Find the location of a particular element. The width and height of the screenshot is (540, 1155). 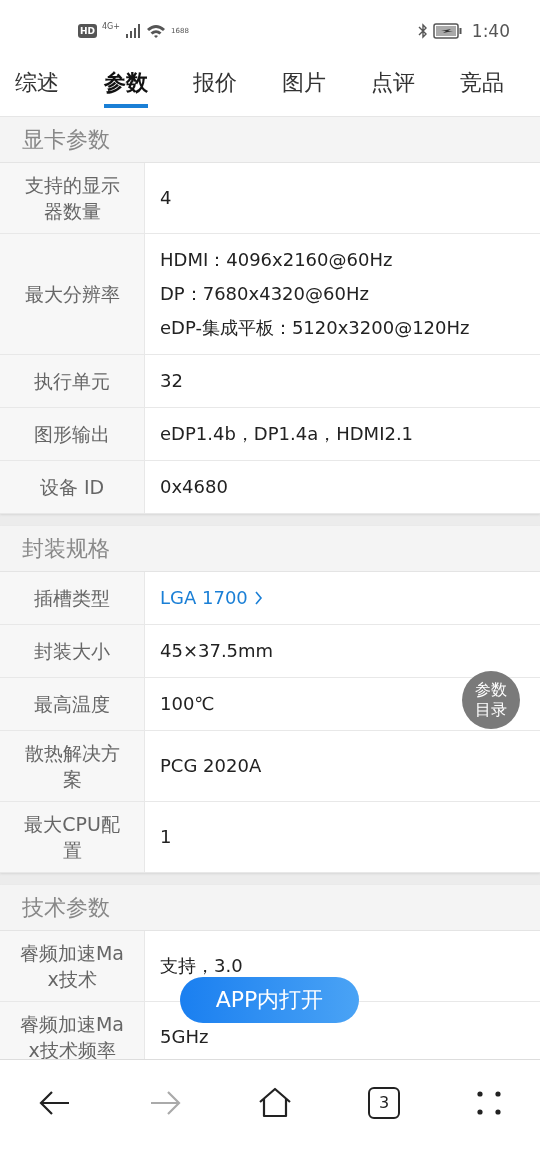

param-label: 最高温度 is located at coordinates (72, 704).